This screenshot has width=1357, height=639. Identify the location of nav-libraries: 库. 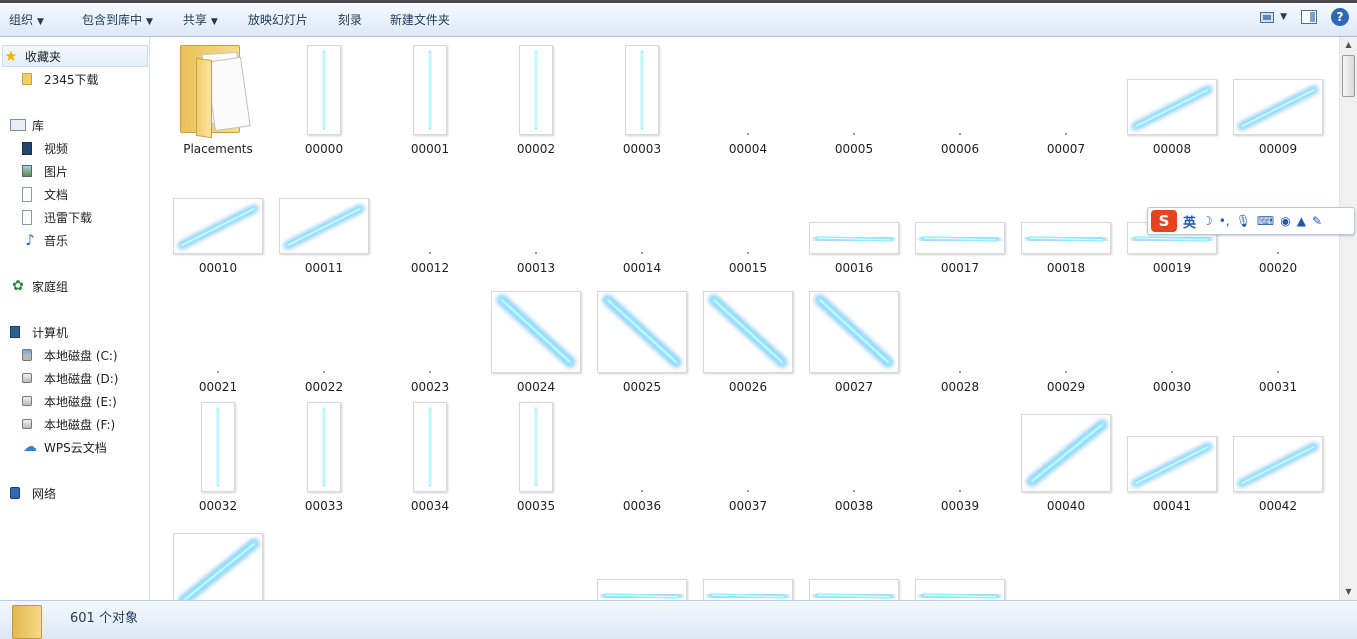
(27, 125).